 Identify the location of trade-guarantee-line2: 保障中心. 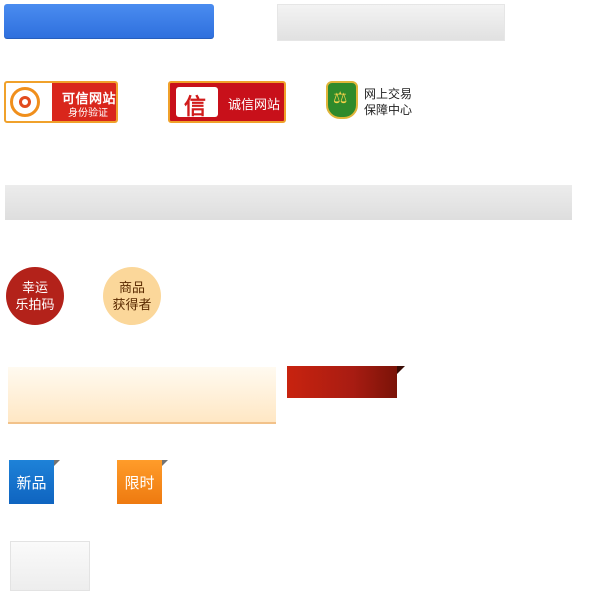
(388, 110).